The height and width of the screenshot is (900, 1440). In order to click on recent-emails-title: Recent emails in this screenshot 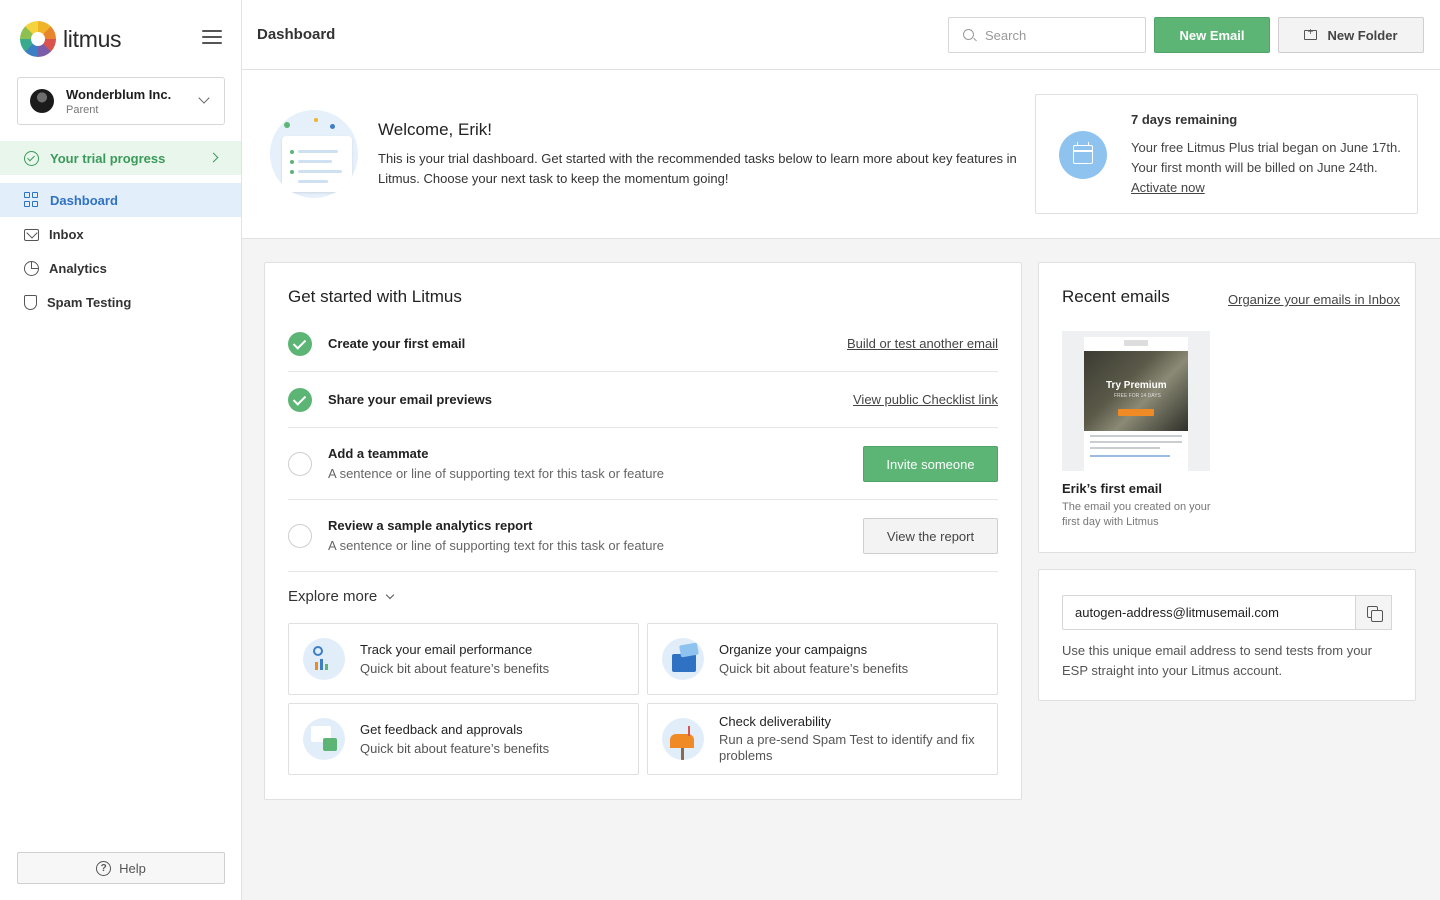, I will do `click(1116, 296)`.